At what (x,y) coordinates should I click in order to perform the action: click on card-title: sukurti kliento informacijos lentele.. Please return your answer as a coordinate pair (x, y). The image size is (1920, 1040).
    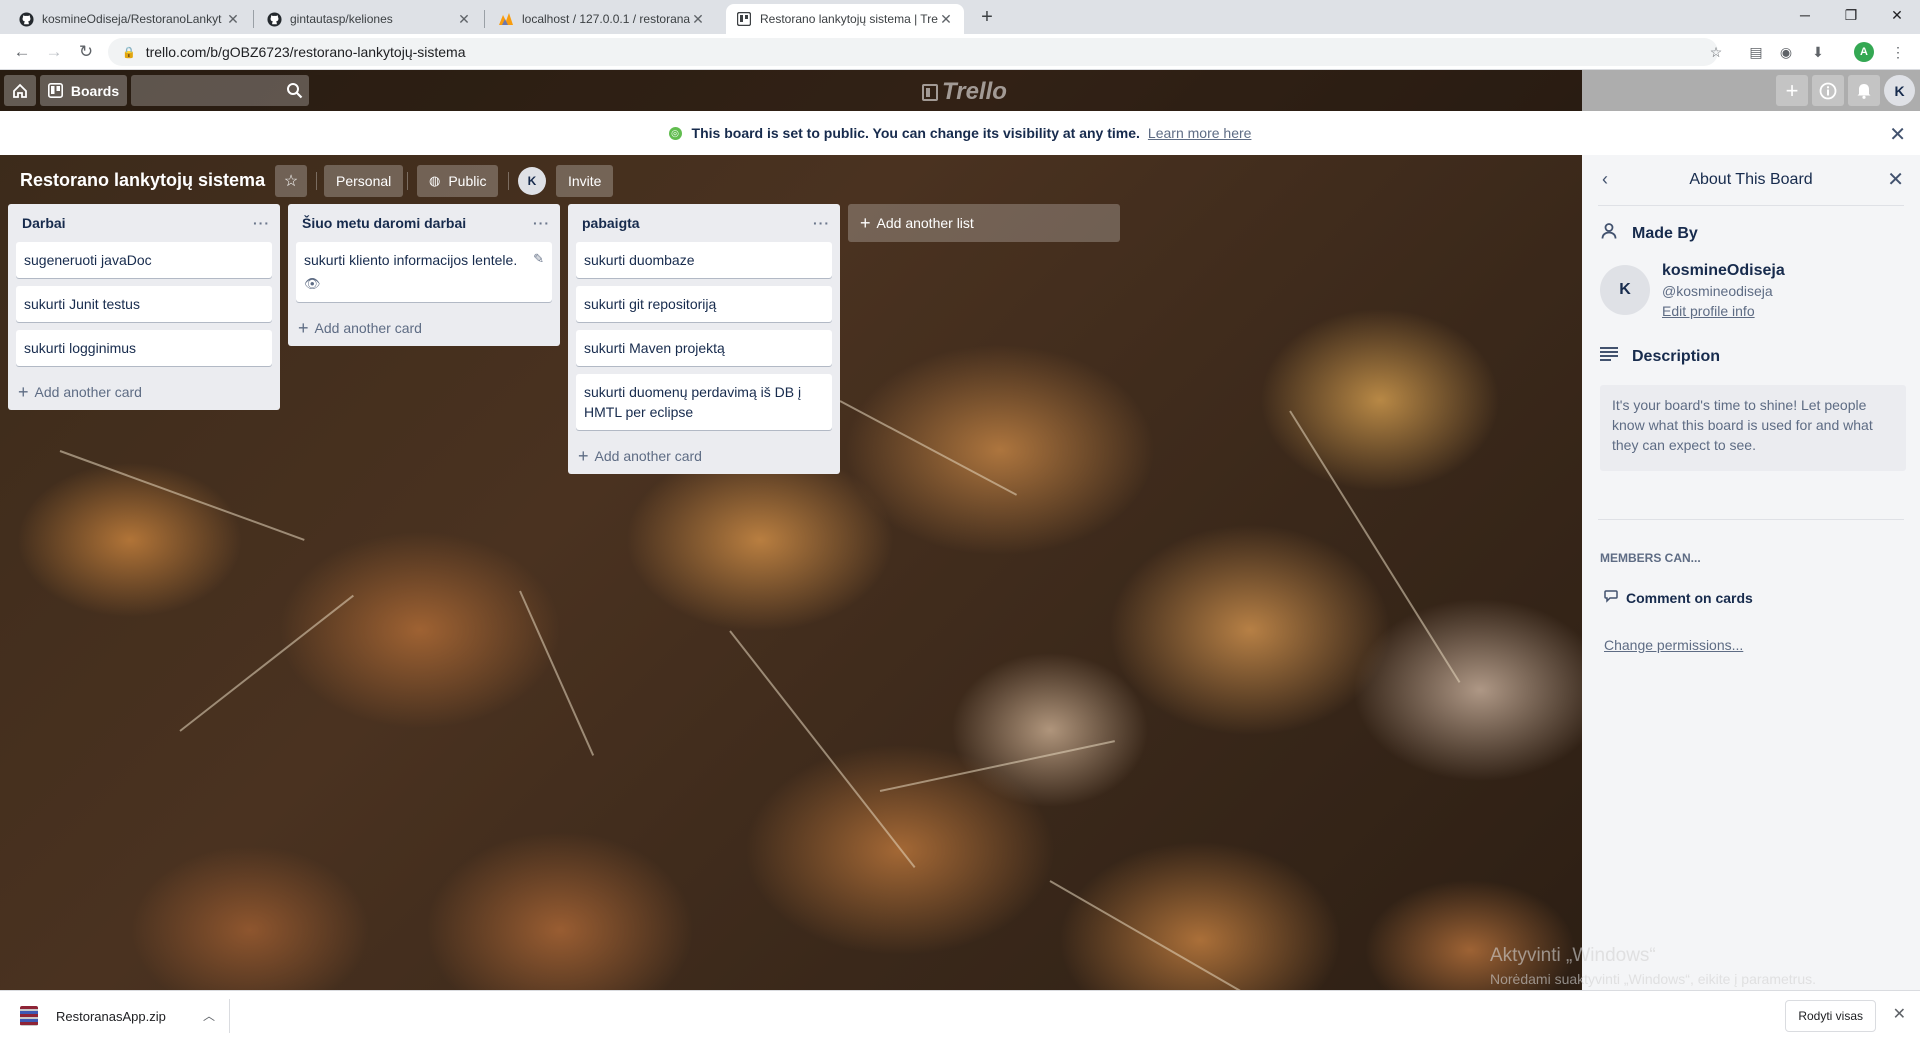
    Looking at the image, I should click on (411, 260).